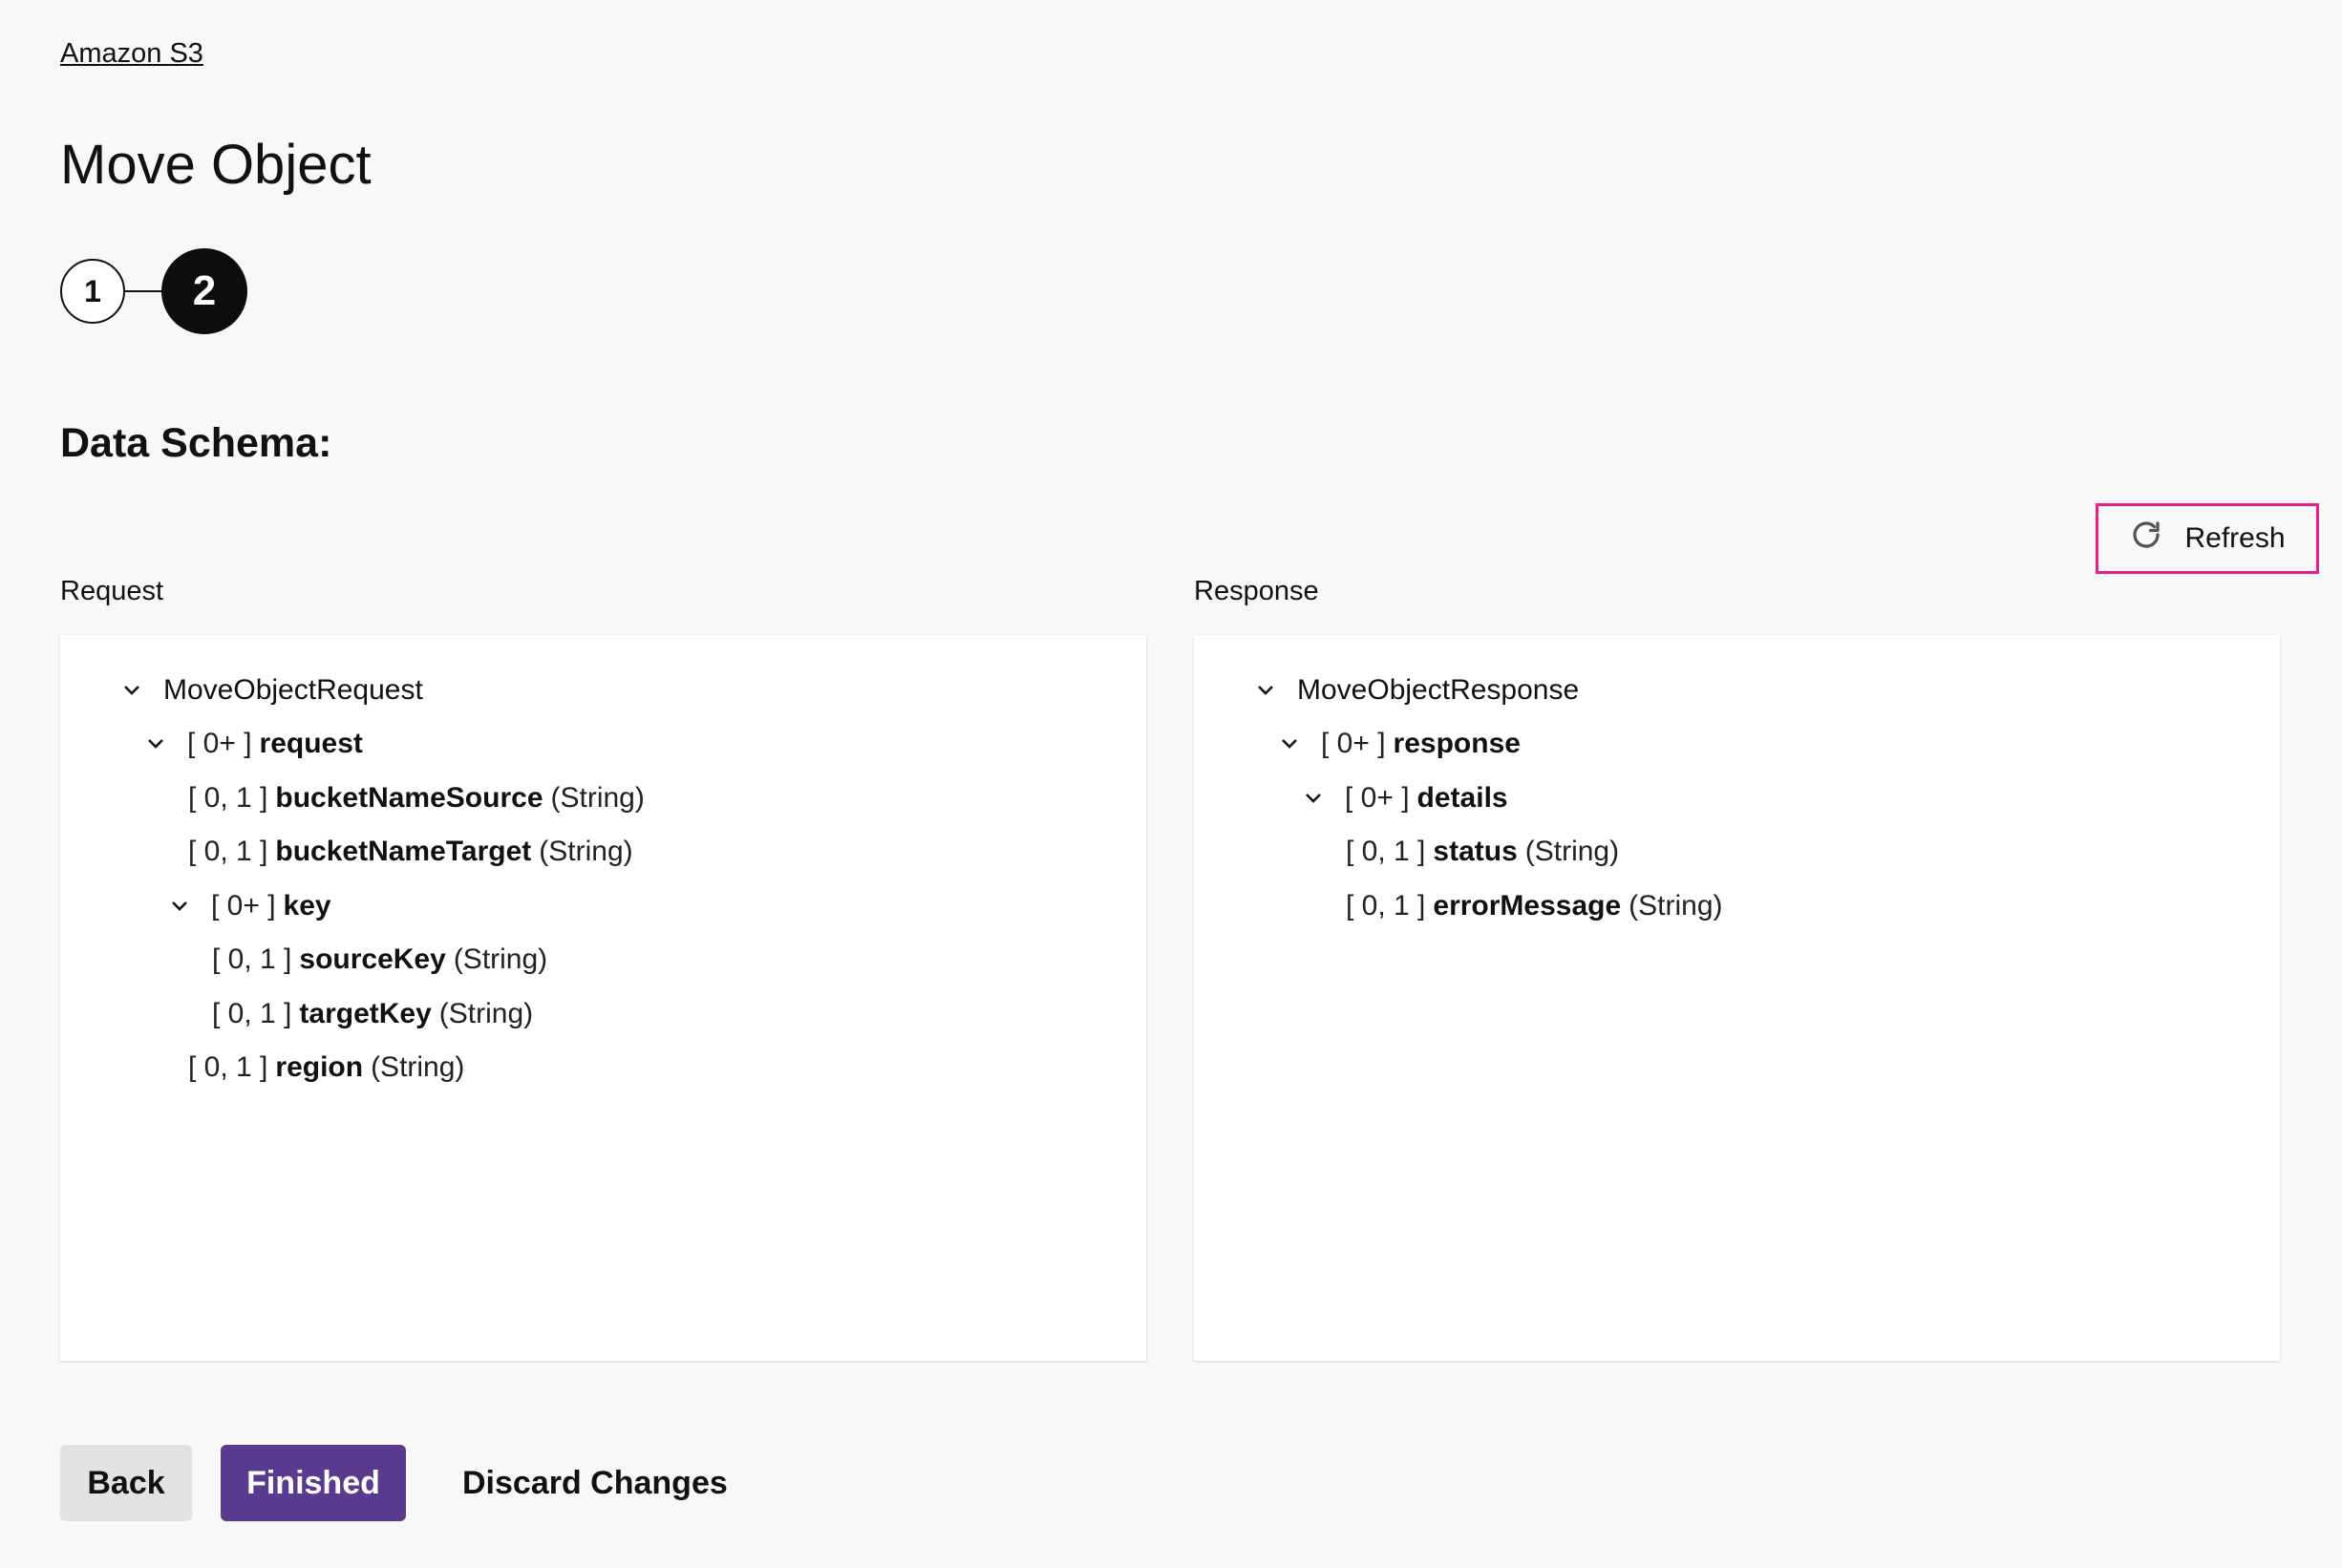 The image size is (2342, 1568). What do you see at coordinates (256, 744) in the screenshot?
I see `tree-node: [ 0+ ] request` at bounding box center [256, 744].